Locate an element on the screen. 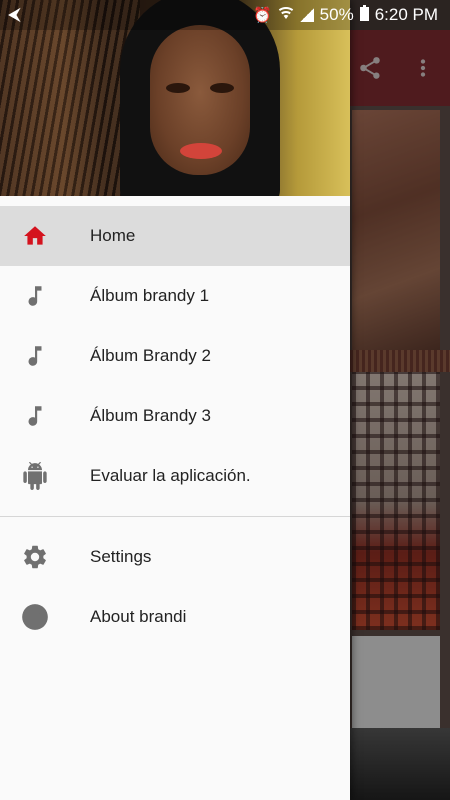 This screenshot has height=800, width=450. menu-item-album-2: Álbum Brandy 2 is located at coordinates (175, 356).